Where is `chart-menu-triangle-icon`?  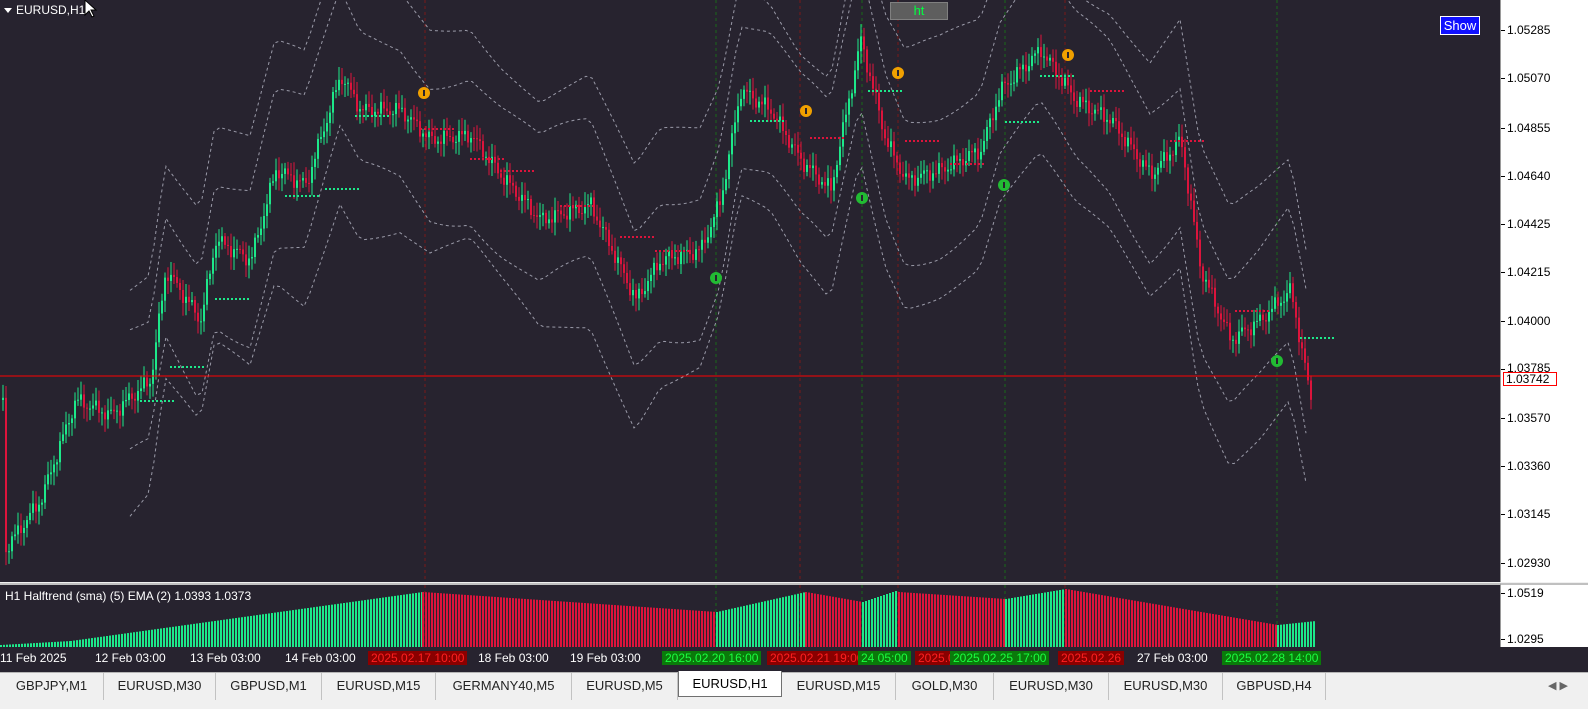 chart-menu-triangle-icon is located at coordinates (8, 10).